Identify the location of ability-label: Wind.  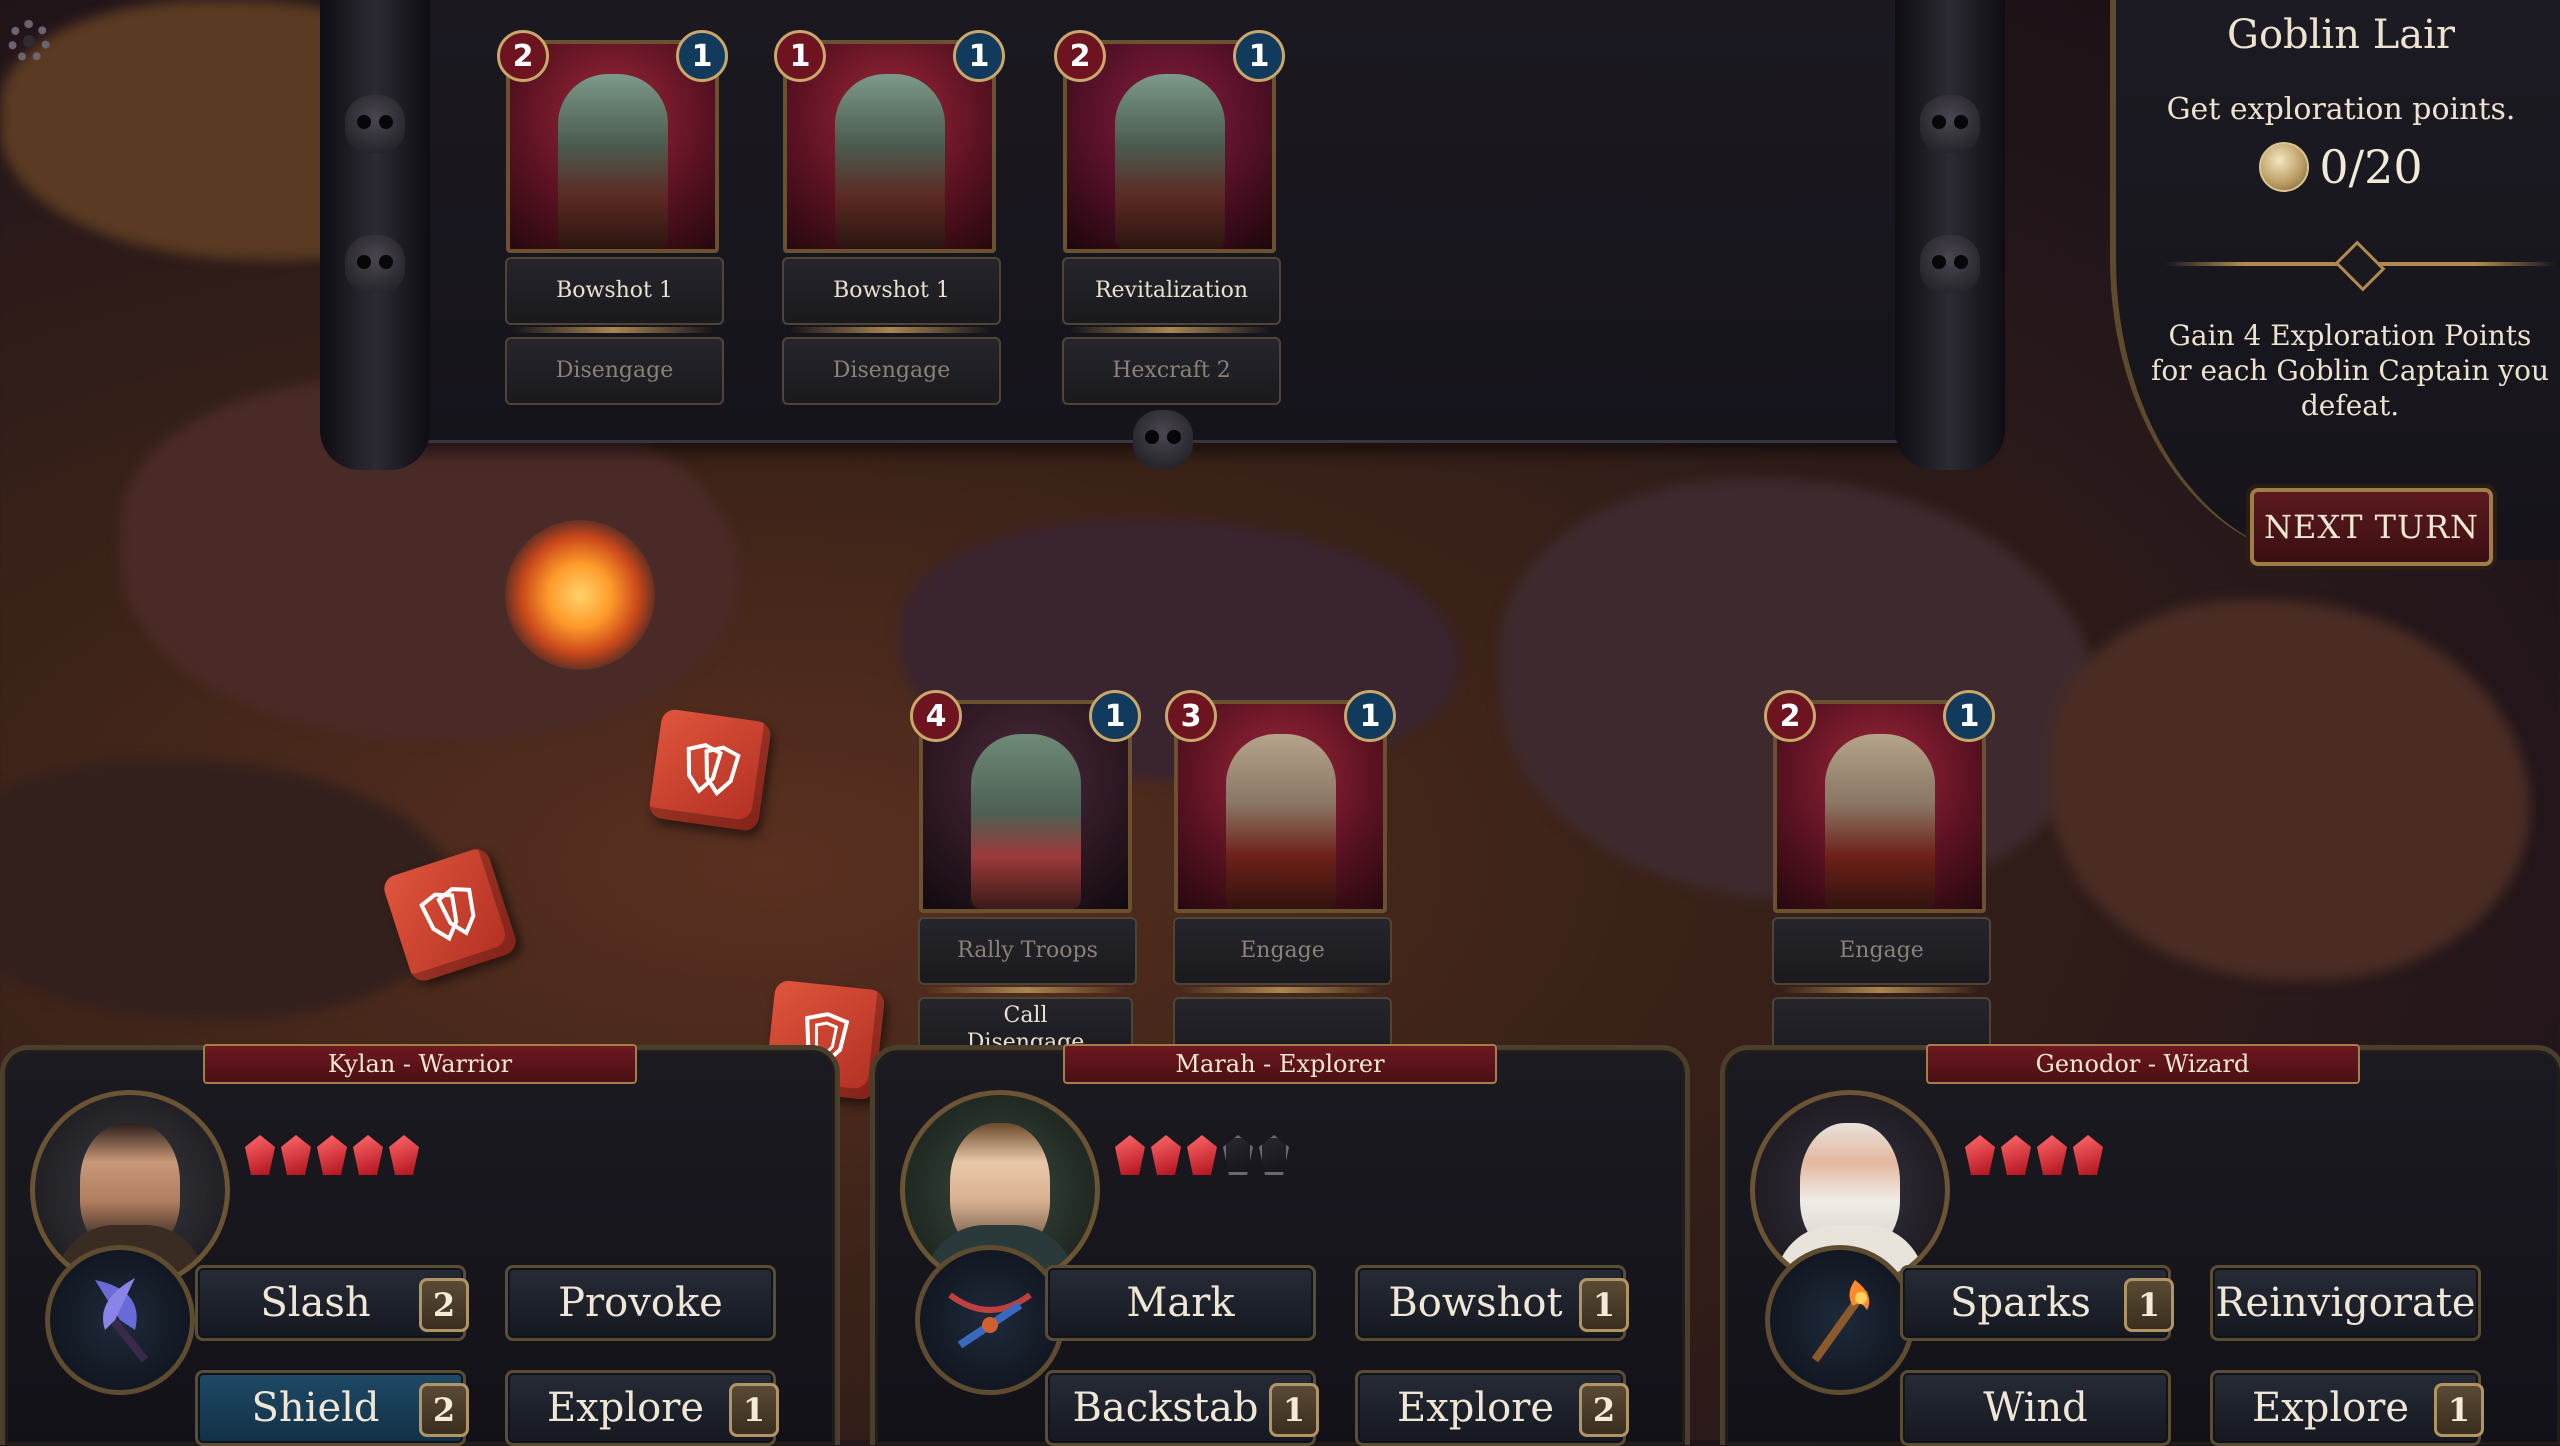
(2035, 1408).